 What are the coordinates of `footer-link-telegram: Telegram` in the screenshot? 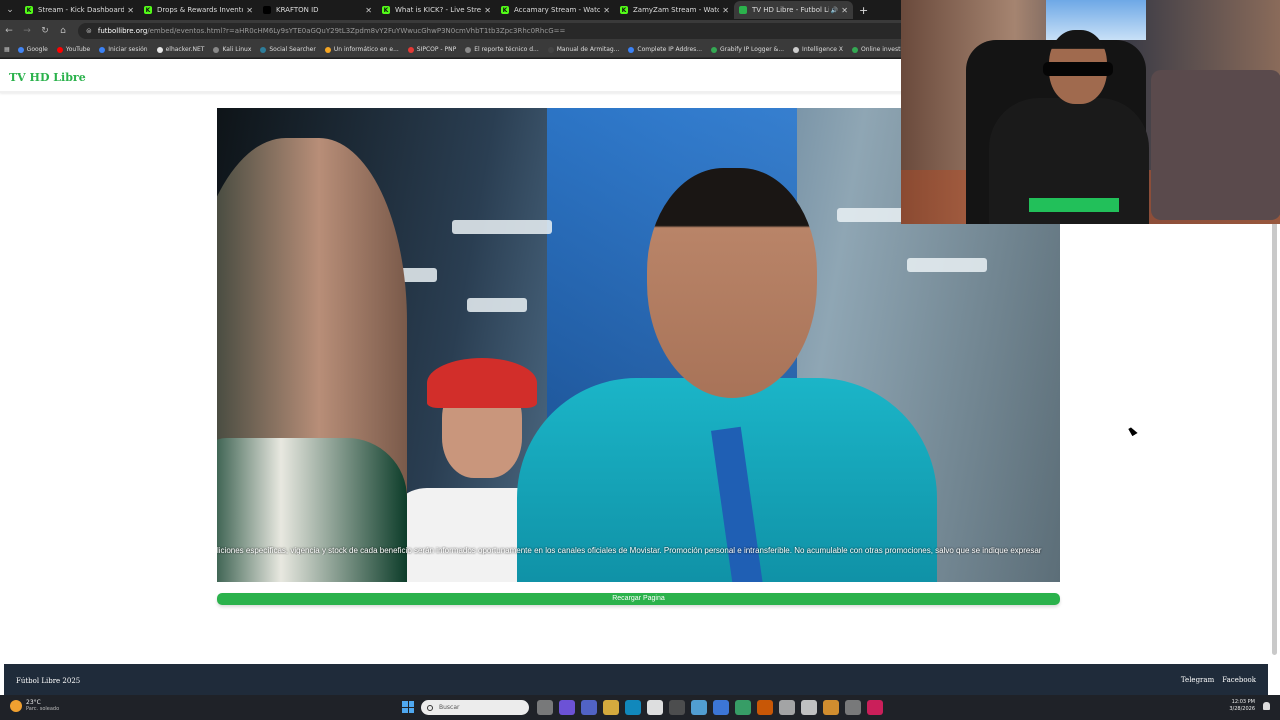 It's located at (1197, 680).